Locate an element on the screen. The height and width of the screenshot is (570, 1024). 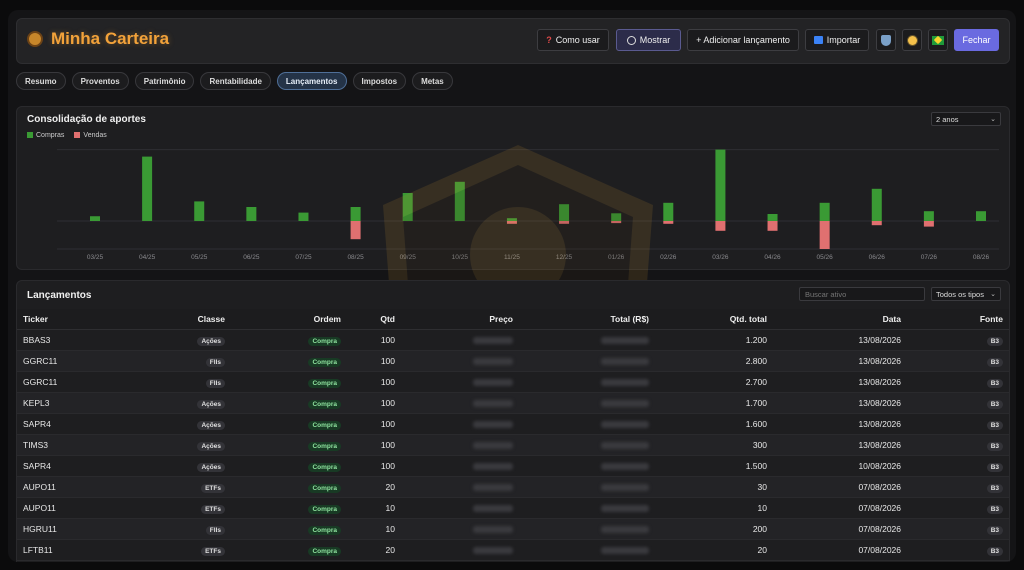
x-tick-label: 10/25 is located at coordinates (460, 257).